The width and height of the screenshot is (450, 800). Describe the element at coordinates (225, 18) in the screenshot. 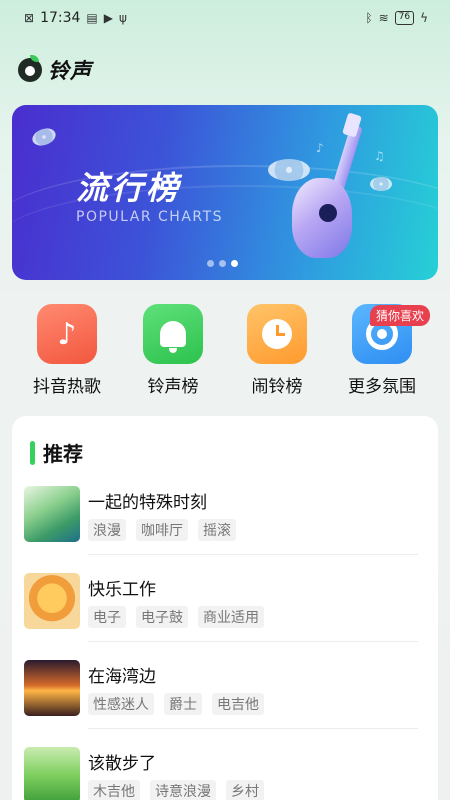

I see `status-bar: ⊠ 17:34 ▤ ▶ ψ ᛒ ≋ 76 ϟ` at that location.